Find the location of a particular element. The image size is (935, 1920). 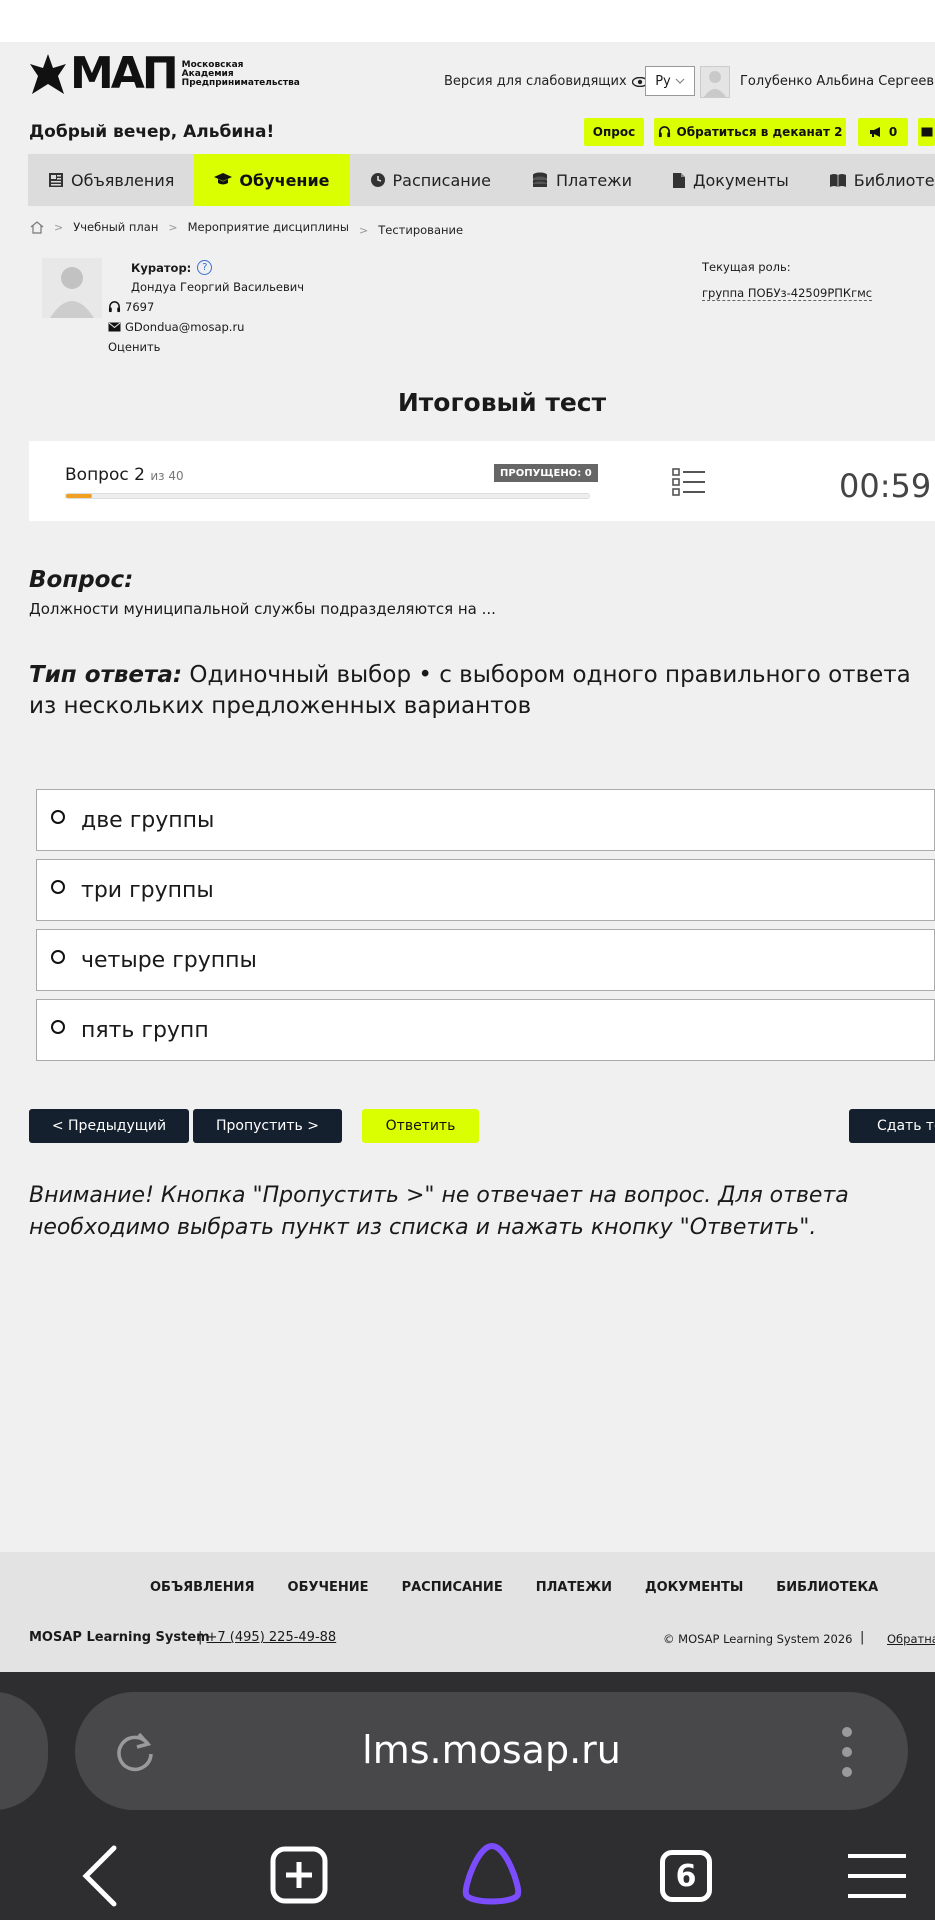

nav-label: Библиотека is located at coordinates (894, 180).